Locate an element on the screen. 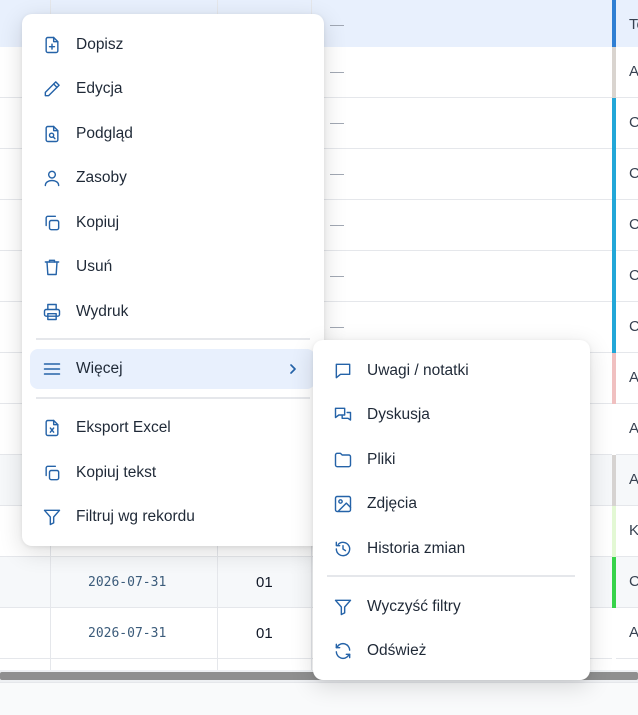 This screenshot has height=715, width=638. menu-item-odswiez: Odśwież is located at coordinates (451, 651).